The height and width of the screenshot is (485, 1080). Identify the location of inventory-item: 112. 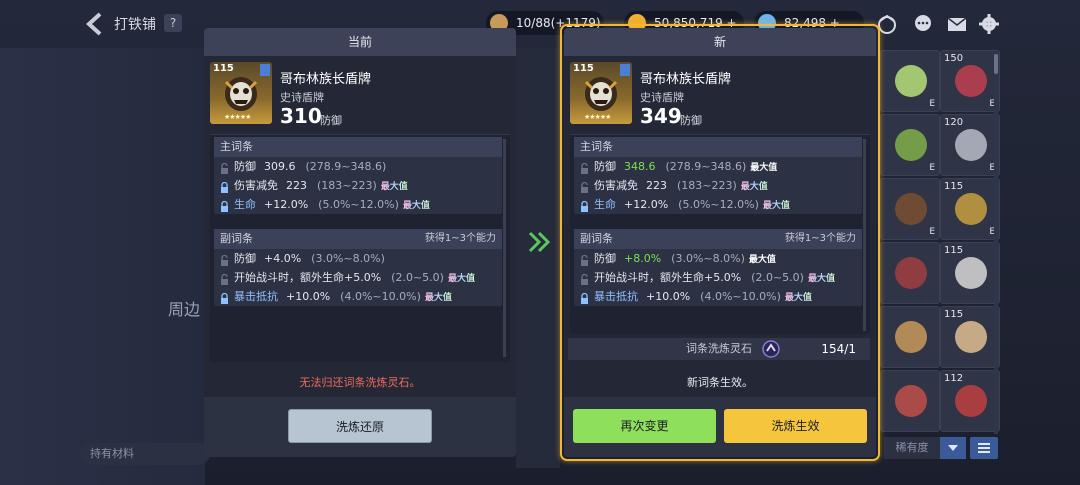
(970, 401).